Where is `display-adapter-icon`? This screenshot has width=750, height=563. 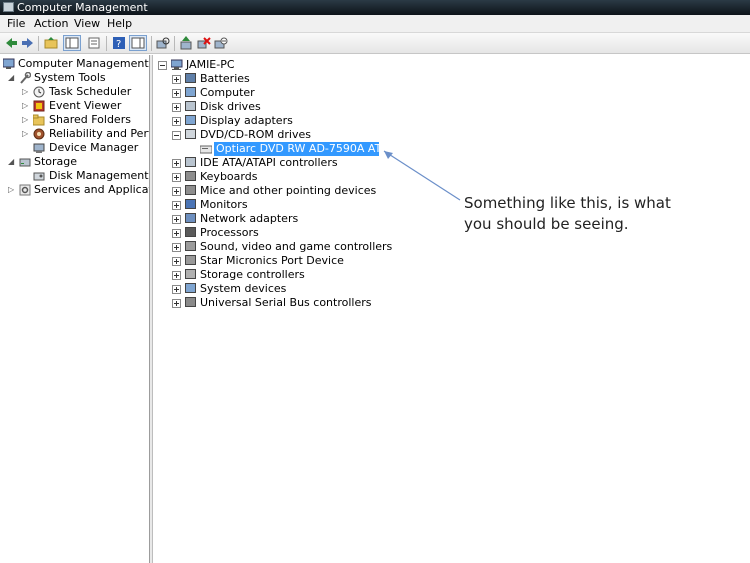
display-adapter-icon is located at coordinates (190, 120).